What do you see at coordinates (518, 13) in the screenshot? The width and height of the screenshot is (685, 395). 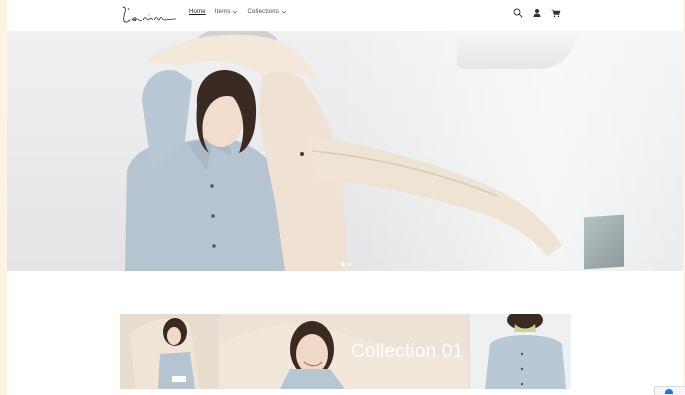 I see `search-icon` at bounding box center [518, 13].